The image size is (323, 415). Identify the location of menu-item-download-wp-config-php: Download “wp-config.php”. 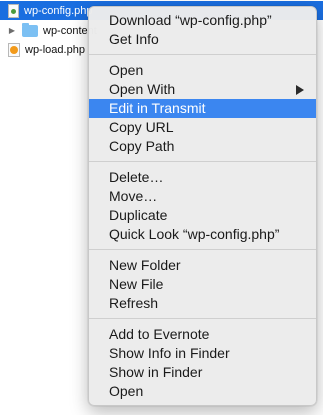
(202, 20).